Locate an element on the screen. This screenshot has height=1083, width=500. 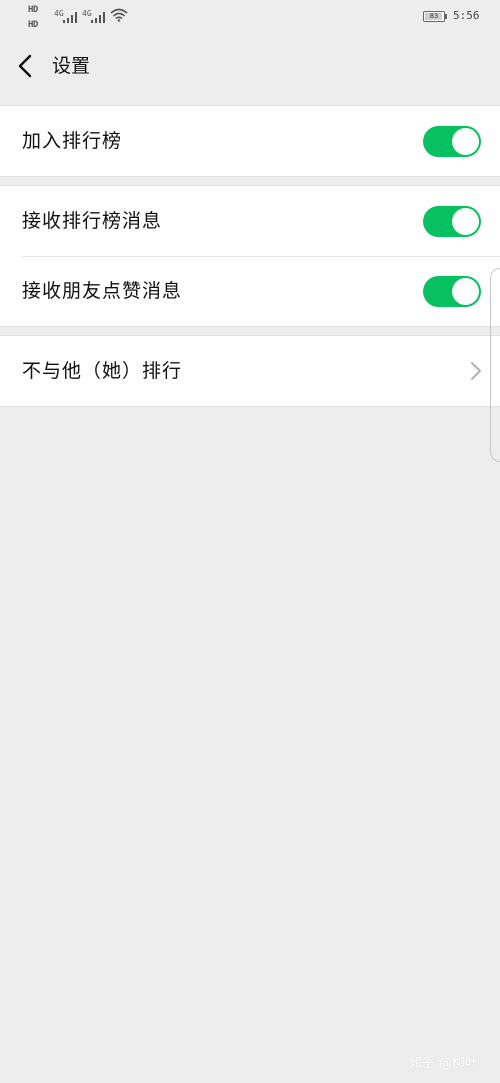
back-arrow-icon is located at coordinates (26, 66).